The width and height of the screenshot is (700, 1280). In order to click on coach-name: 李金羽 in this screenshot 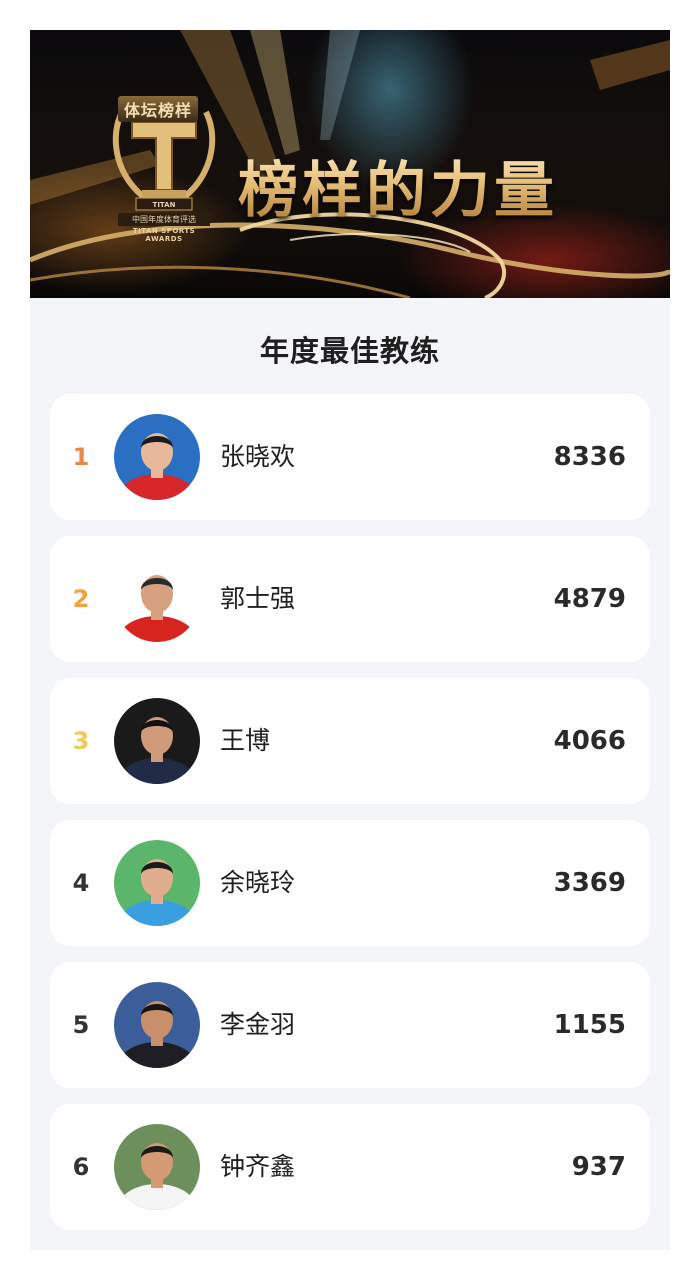, I will do `click(258, 1024)`.